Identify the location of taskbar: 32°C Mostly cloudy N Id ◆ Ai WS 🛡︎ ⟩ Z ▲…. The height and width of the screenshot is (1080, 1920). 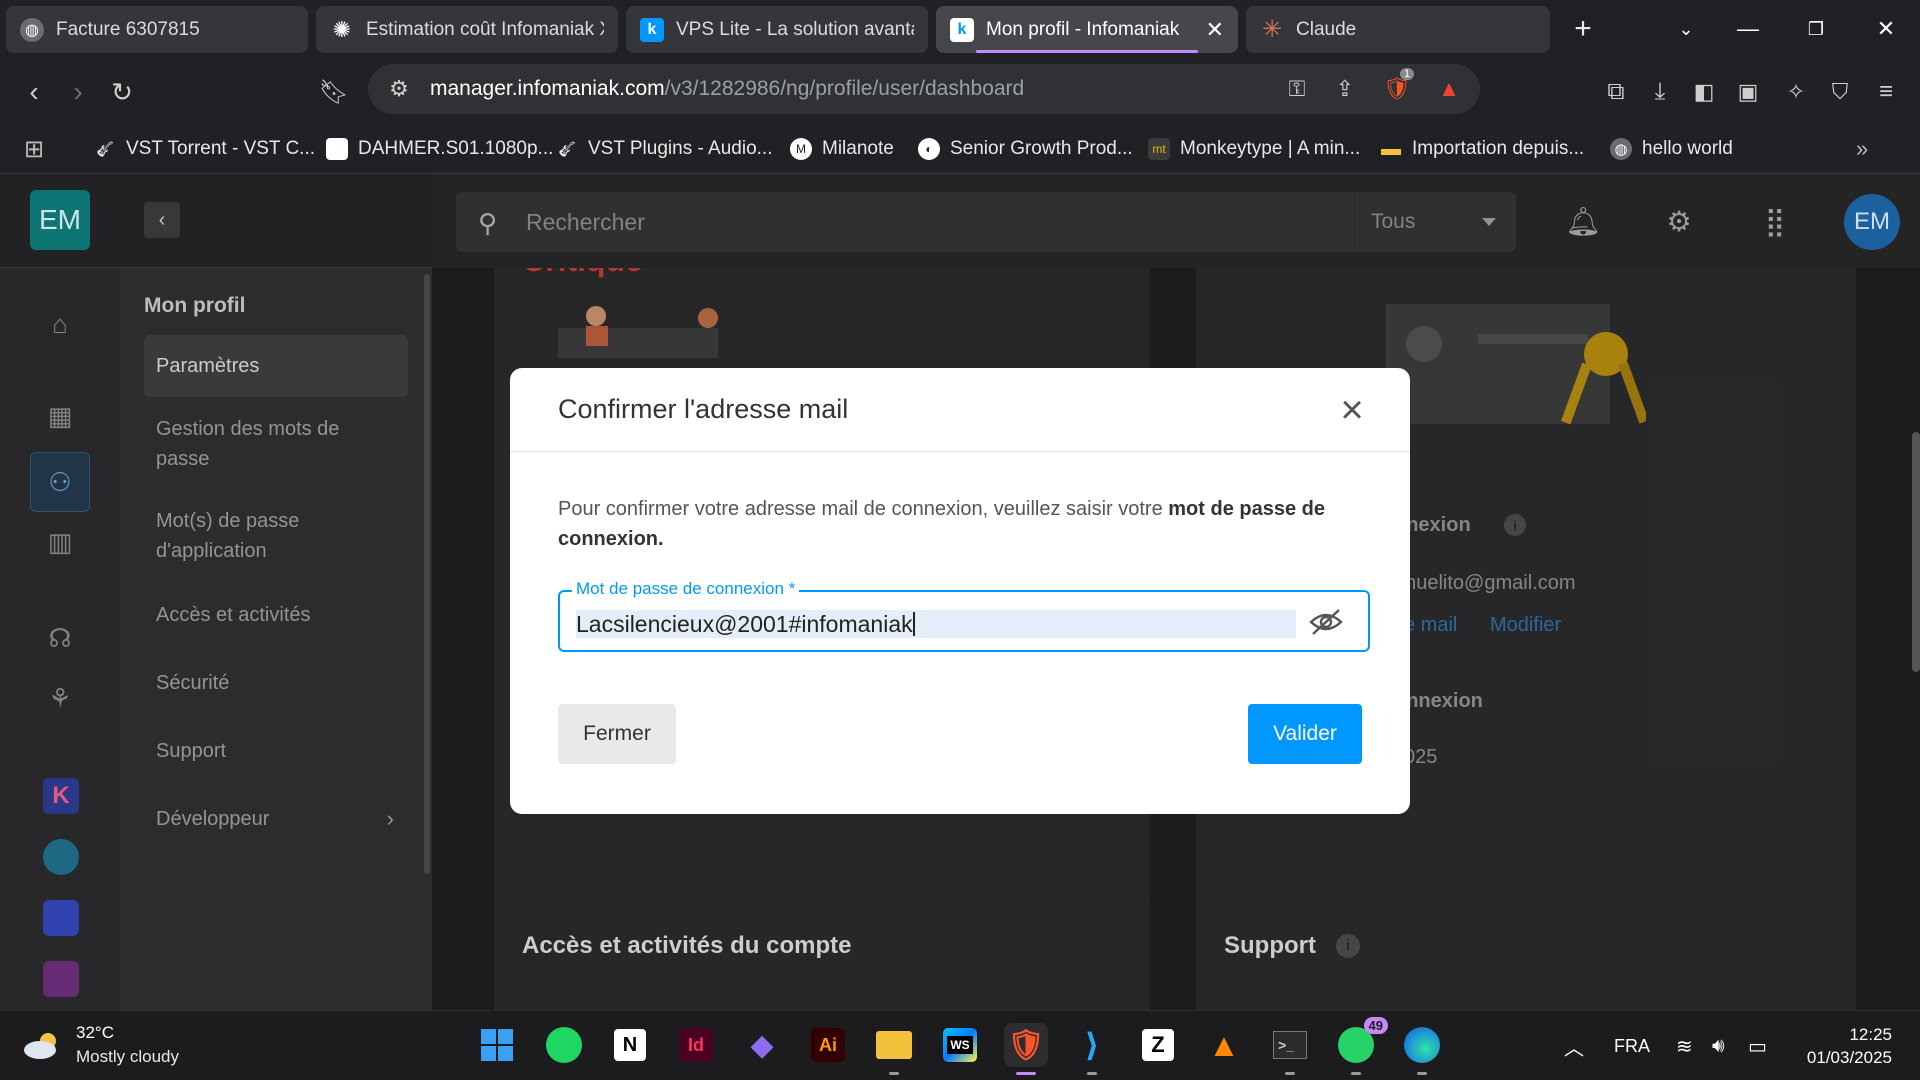
(960, 1045).